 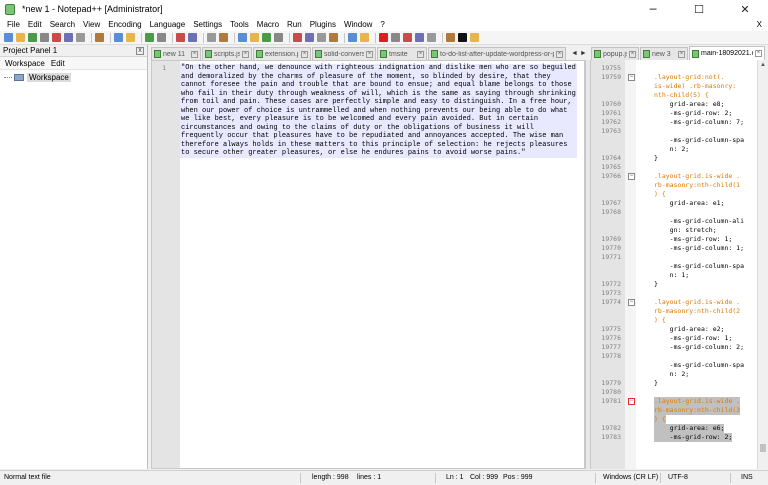 What do you see at coordinates (242, 37) in the screenshot?
I see `sync-vertical-icon` at bounding box center [242, 37].